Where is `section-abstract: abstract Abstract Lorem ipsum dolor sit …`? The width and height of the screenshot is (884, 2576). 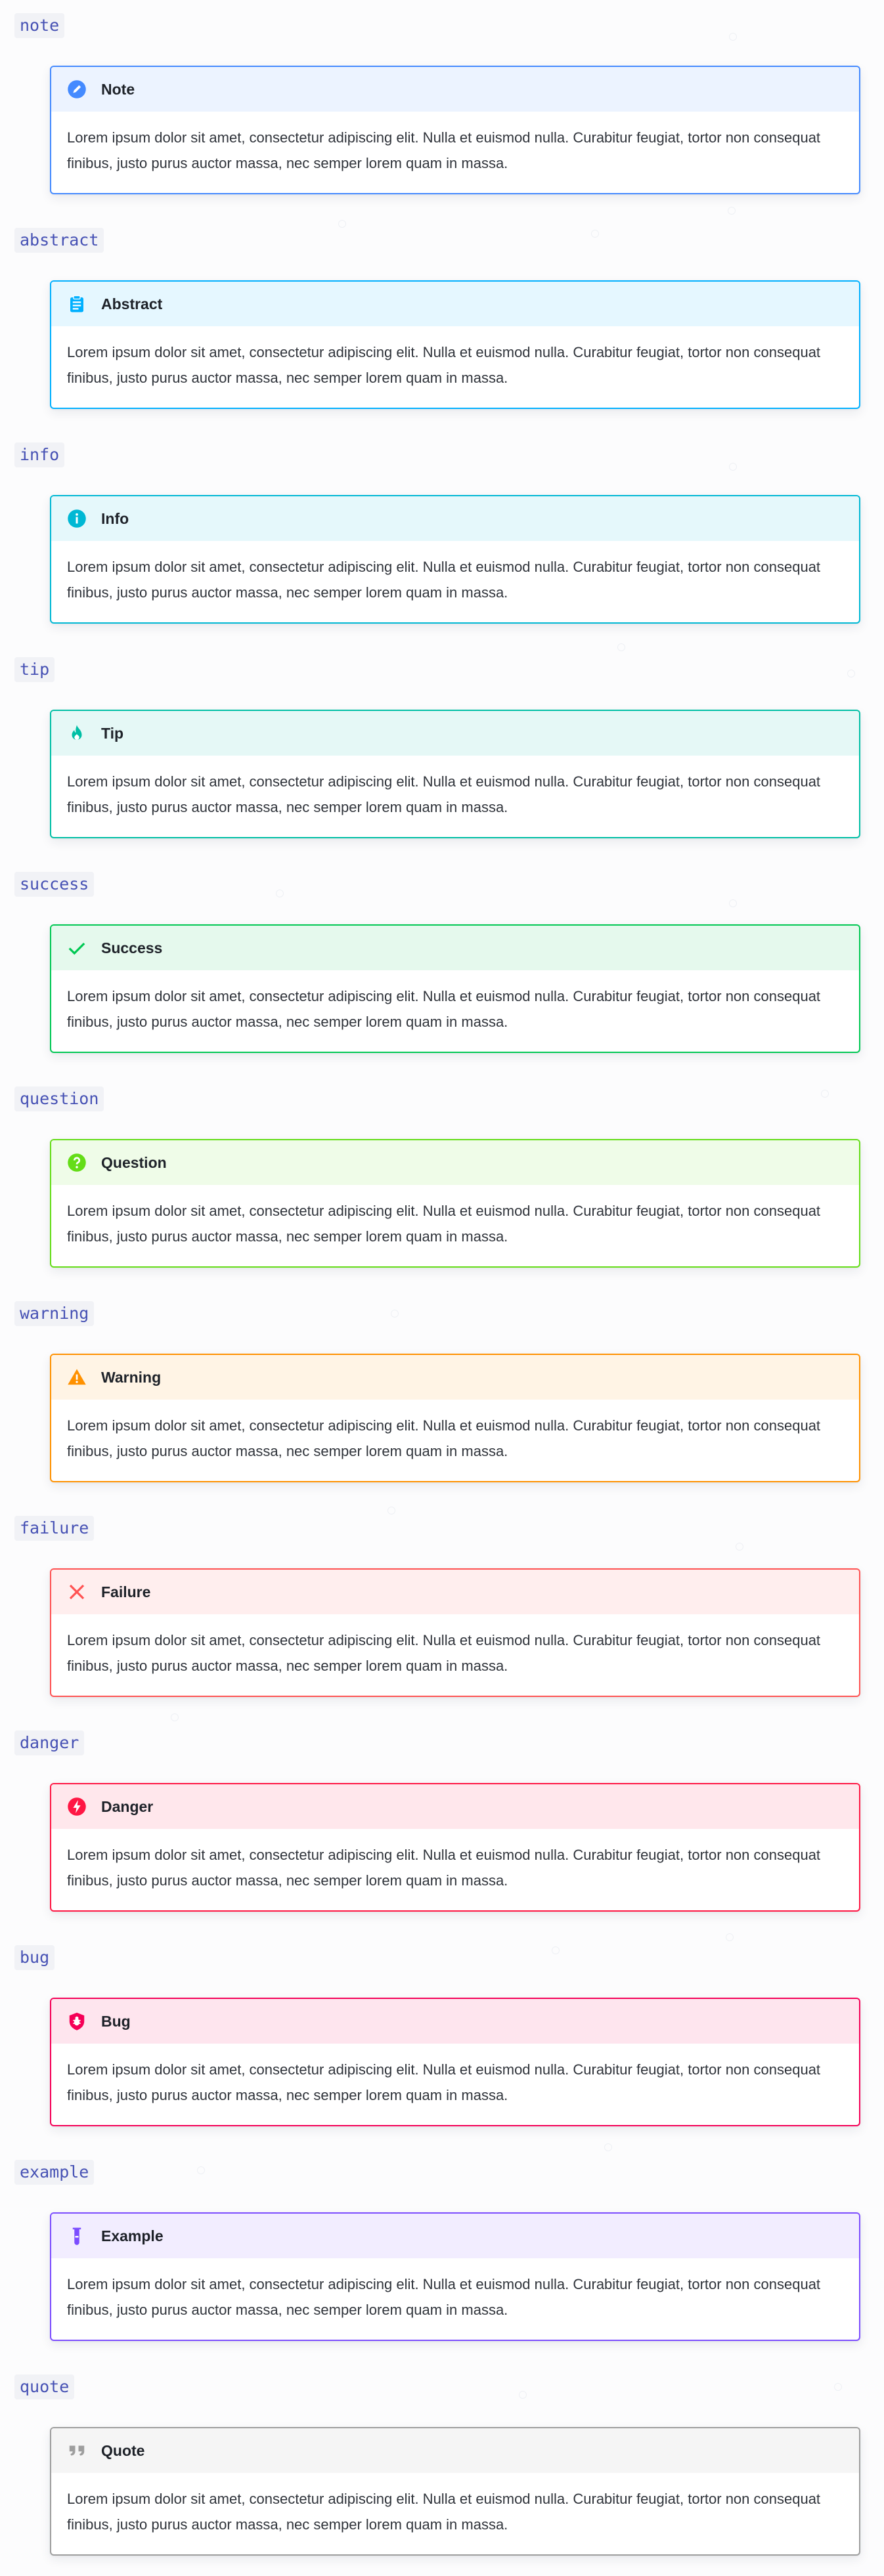 section-abstract: abstract Abstract Lorem ipsum dolor sit … is located at coordinates (442, 322).